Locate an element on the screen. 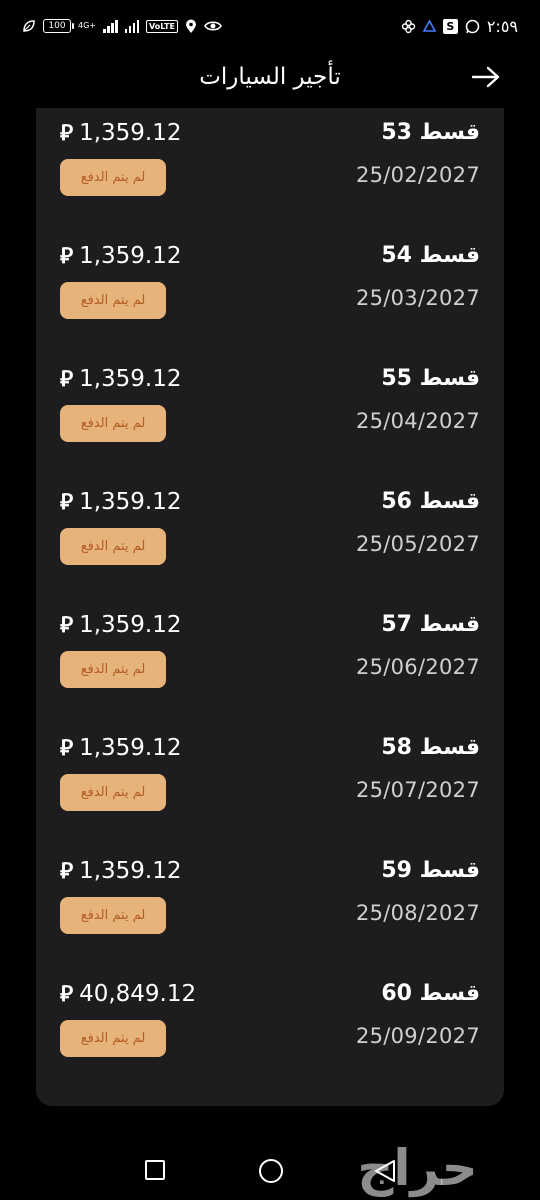 The width and height of the screenshot is (540, 1200). installment-name: قسط 56 is located at coordinates (430, 501).